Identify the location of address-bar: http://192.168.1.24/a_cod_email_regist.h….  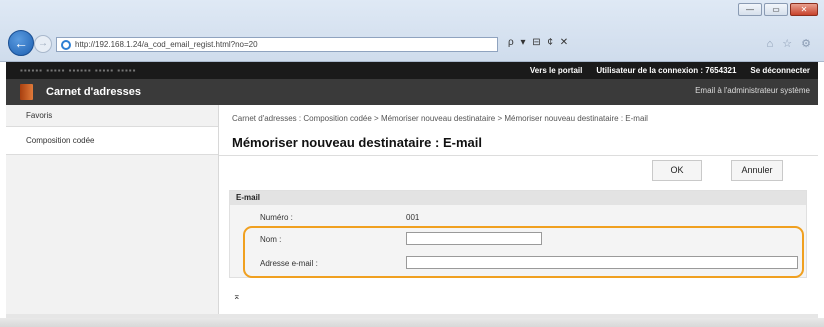
(277, 44).